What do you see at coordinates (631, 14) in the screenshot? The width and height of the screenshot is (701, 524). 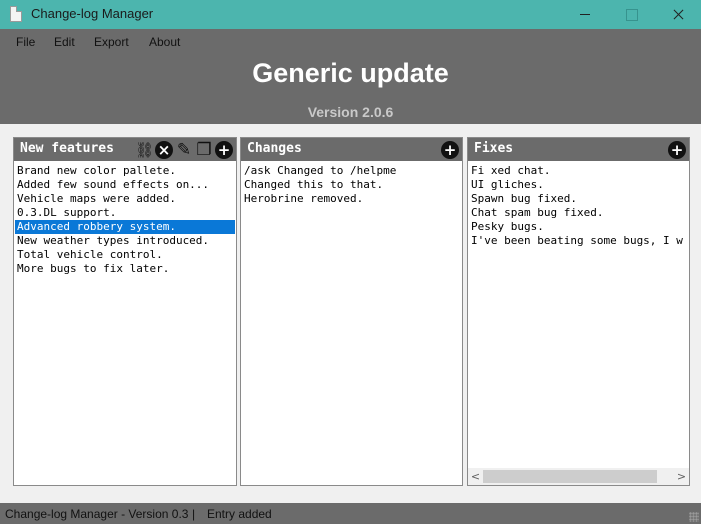 I see `maximize-button` at bounding box center [631, 14].